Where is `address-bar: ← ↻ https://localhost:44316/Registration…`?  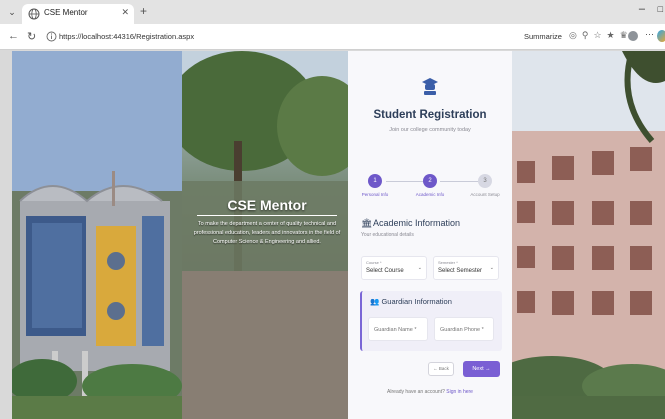
address-bar: ← ↻ https://localhost:44316/Registration… is located at coordinates (332, 37).